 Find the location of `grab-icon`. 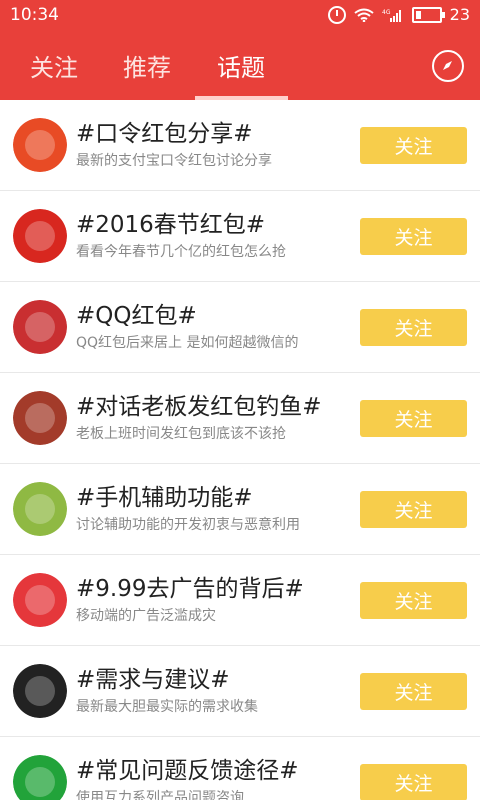

grab-icon is located at coordinates (40, 600).